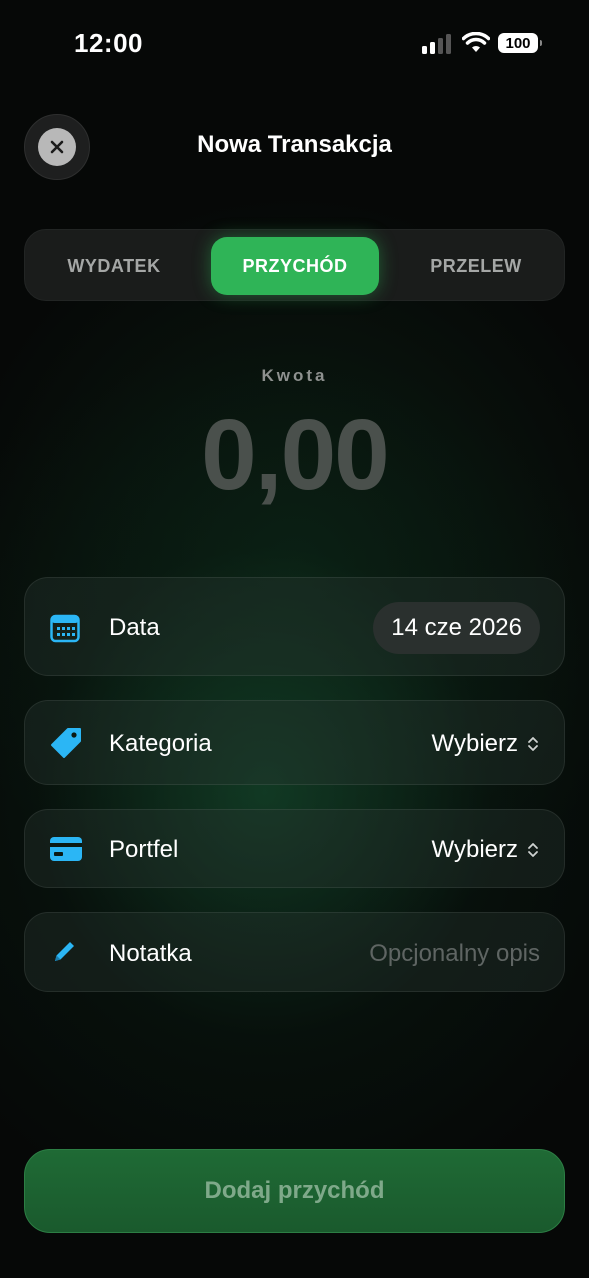 The height and width of the screenshot is (1278, 589). Describe the element at coordinates (294, 848) in the screenshot. I see `wallet-row: Portfel Wybierz` at that location.